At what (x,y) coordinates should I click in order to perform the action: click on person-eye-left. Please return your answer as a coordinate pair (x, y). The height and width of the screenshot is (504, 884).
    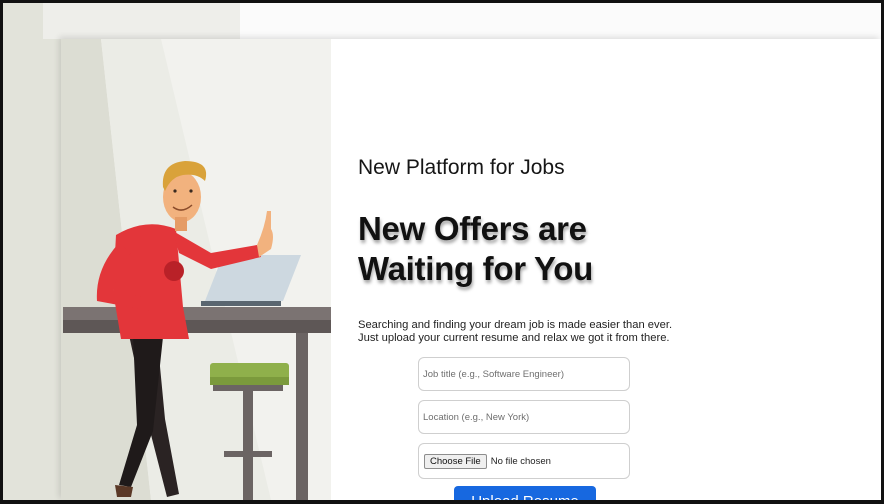
    Looking at the image, I should click on (175, 191).